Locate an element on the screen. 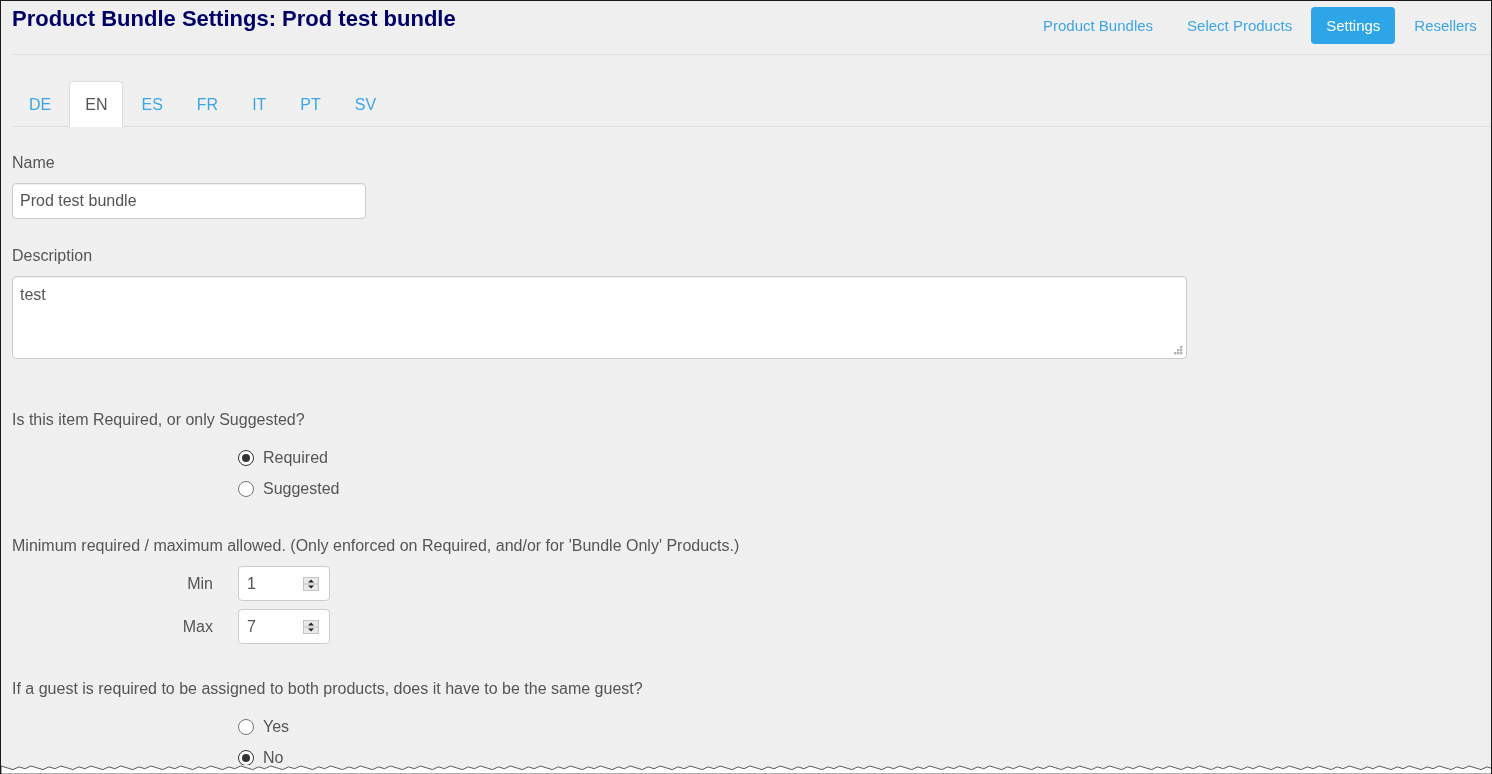  radio-label: Yes is located at coordinates (276, 727).